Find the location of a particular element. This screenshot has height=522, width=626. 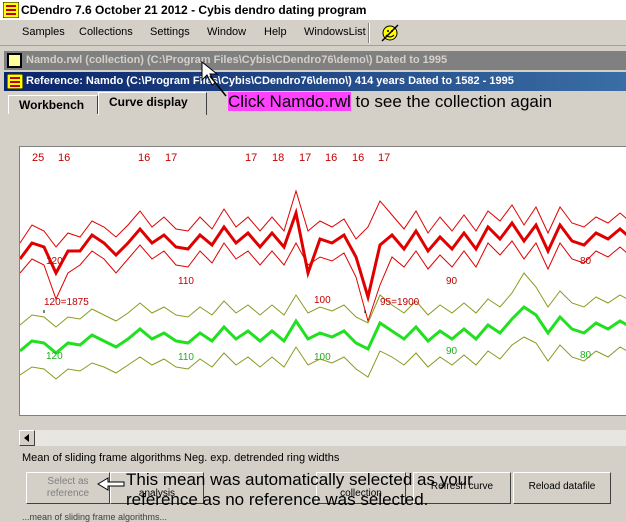

red-label: 110 is located at coordinates (186, 281).